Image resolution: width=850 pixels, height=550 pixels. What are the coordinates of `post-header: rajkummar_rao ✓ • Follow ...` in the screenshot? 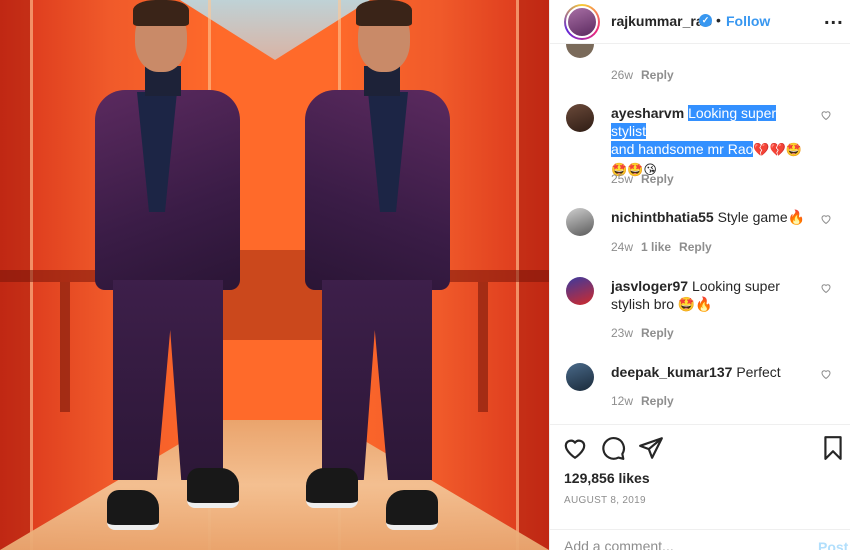 It's located at (700, 22).